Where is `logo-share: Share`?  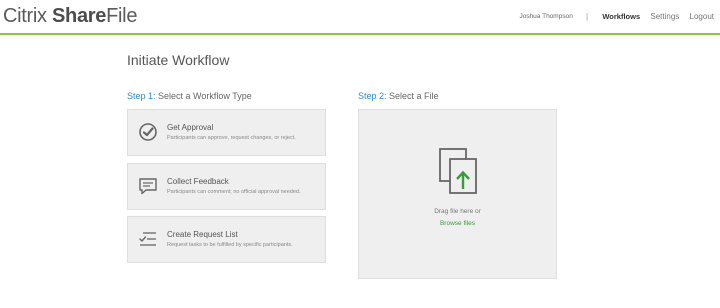
logo-share: Share is located at coordinates (79, 16).